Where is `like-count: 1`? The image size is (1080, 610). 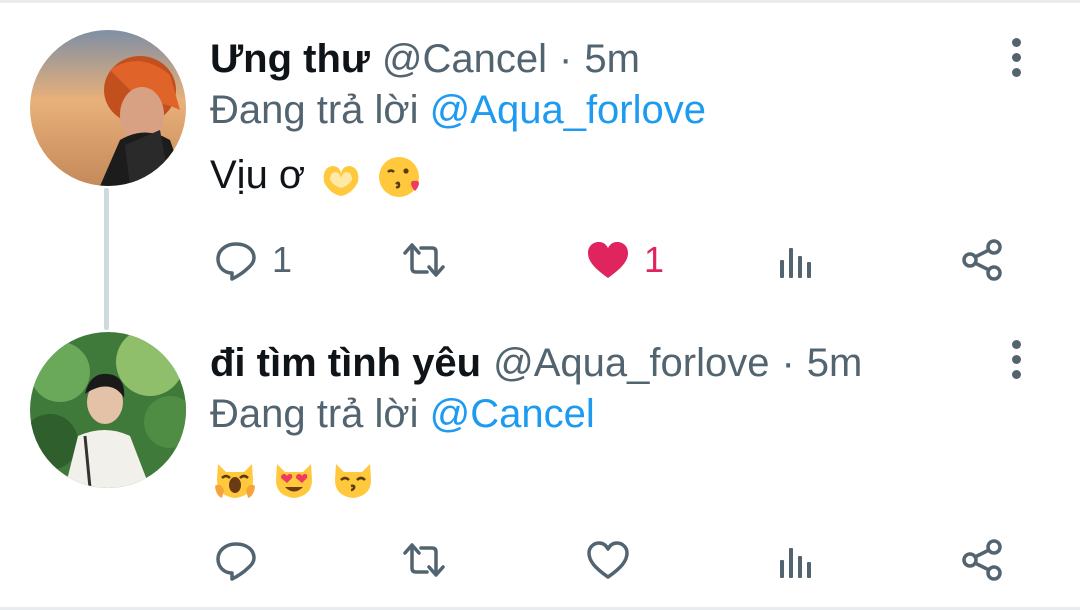 like-count: 1 is located at coordinates (654, 259).